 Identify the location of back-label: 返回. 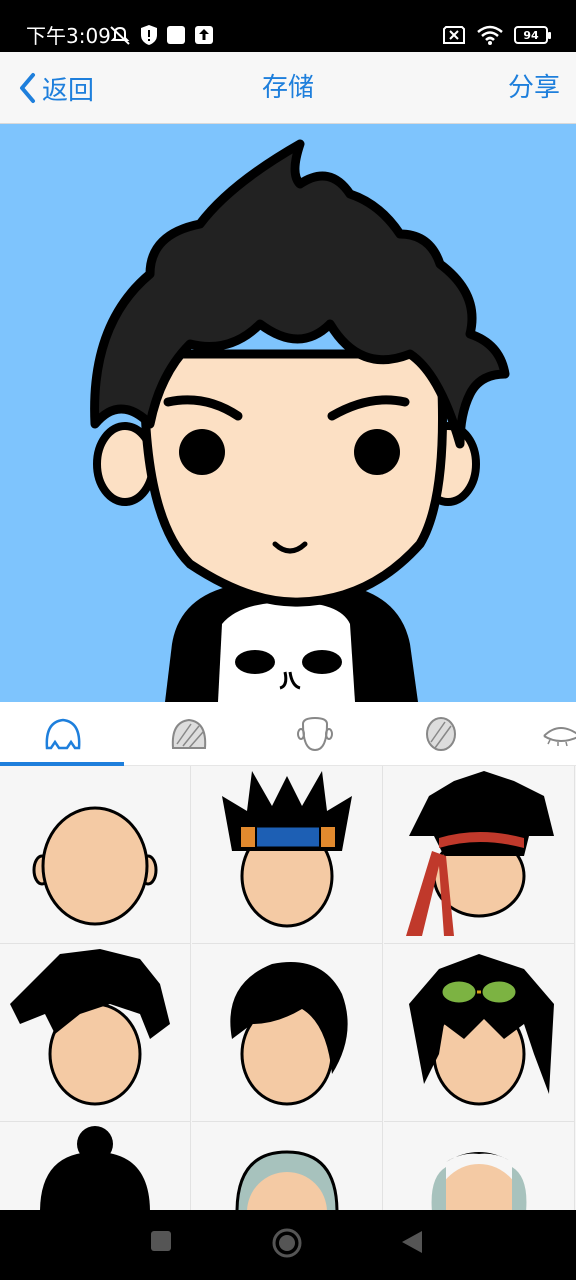
(68, 90).